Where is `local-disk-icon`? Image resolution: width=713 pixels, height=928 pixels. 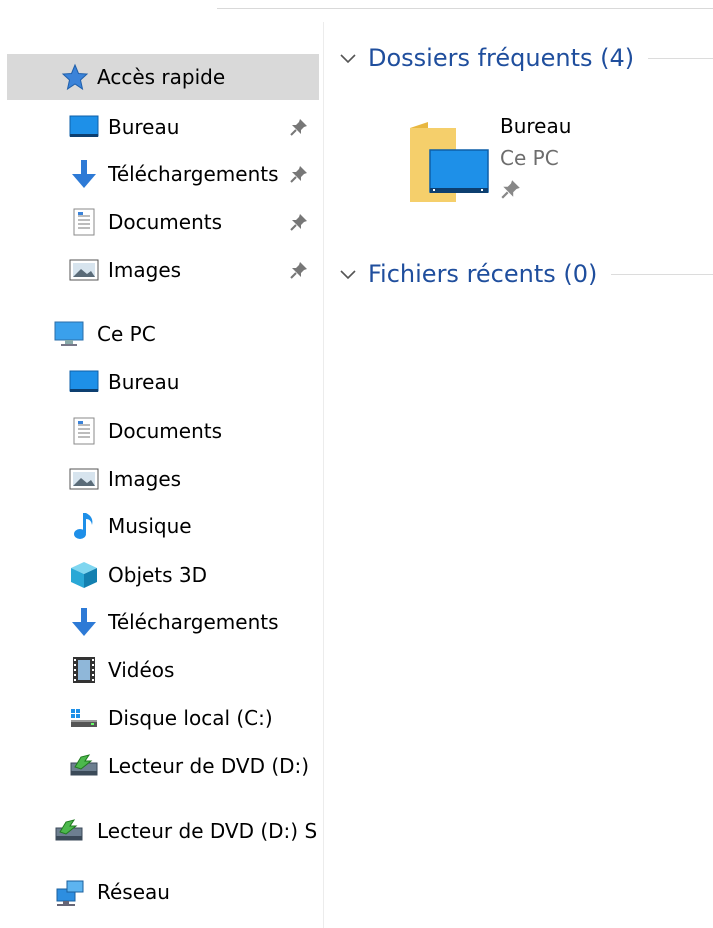
local-disk-icon is located at coordinates (84, 718).